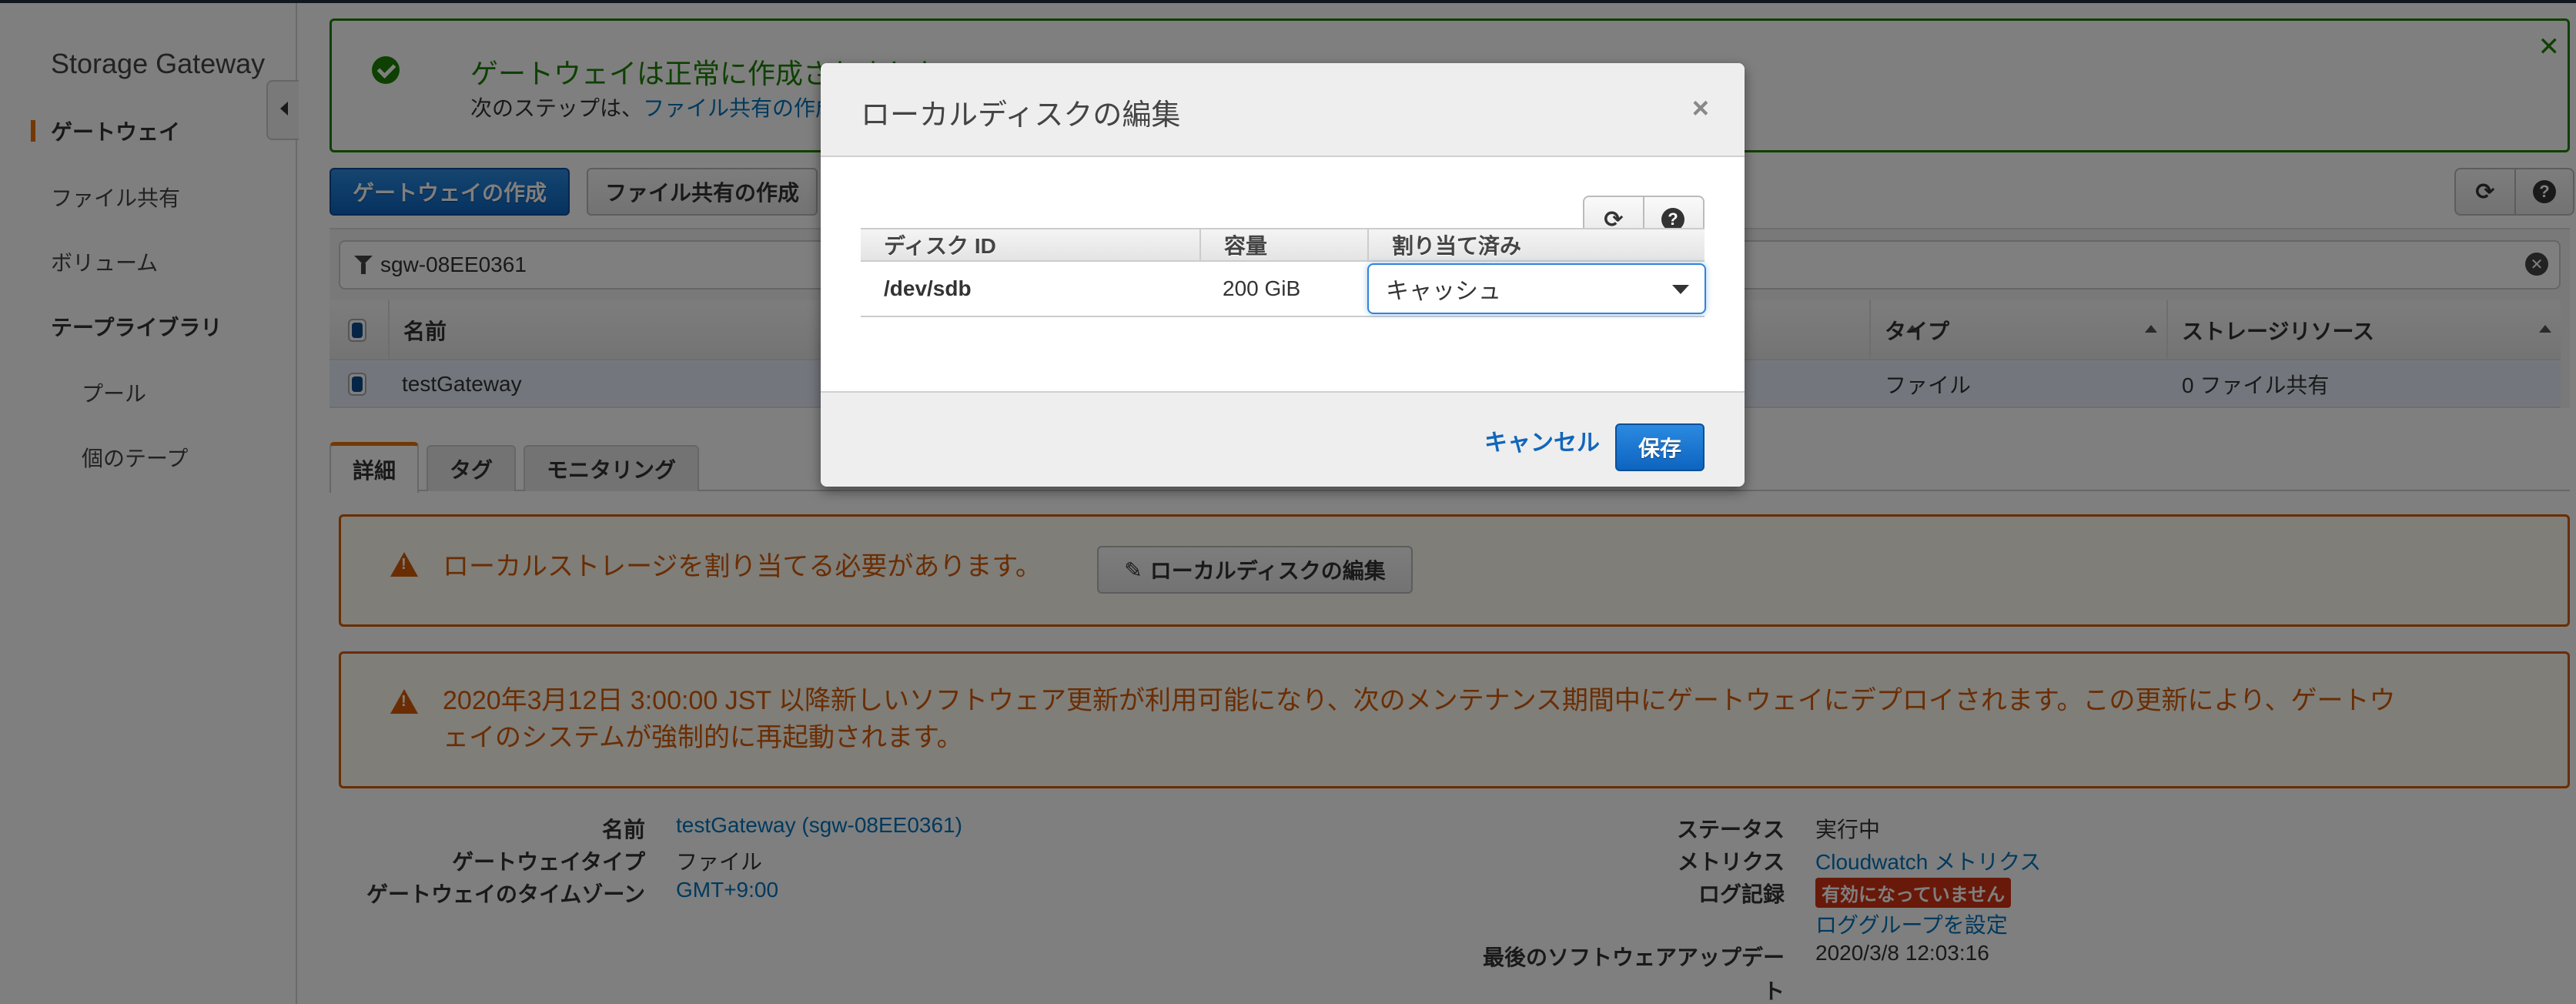 This screenshot has width=2576, height=1004. What do you see at coordinates (1283, 110) in the screenshot?
I see `modal-header: ローカルディスクの編集 ×` at bounding box center [1283, 110].